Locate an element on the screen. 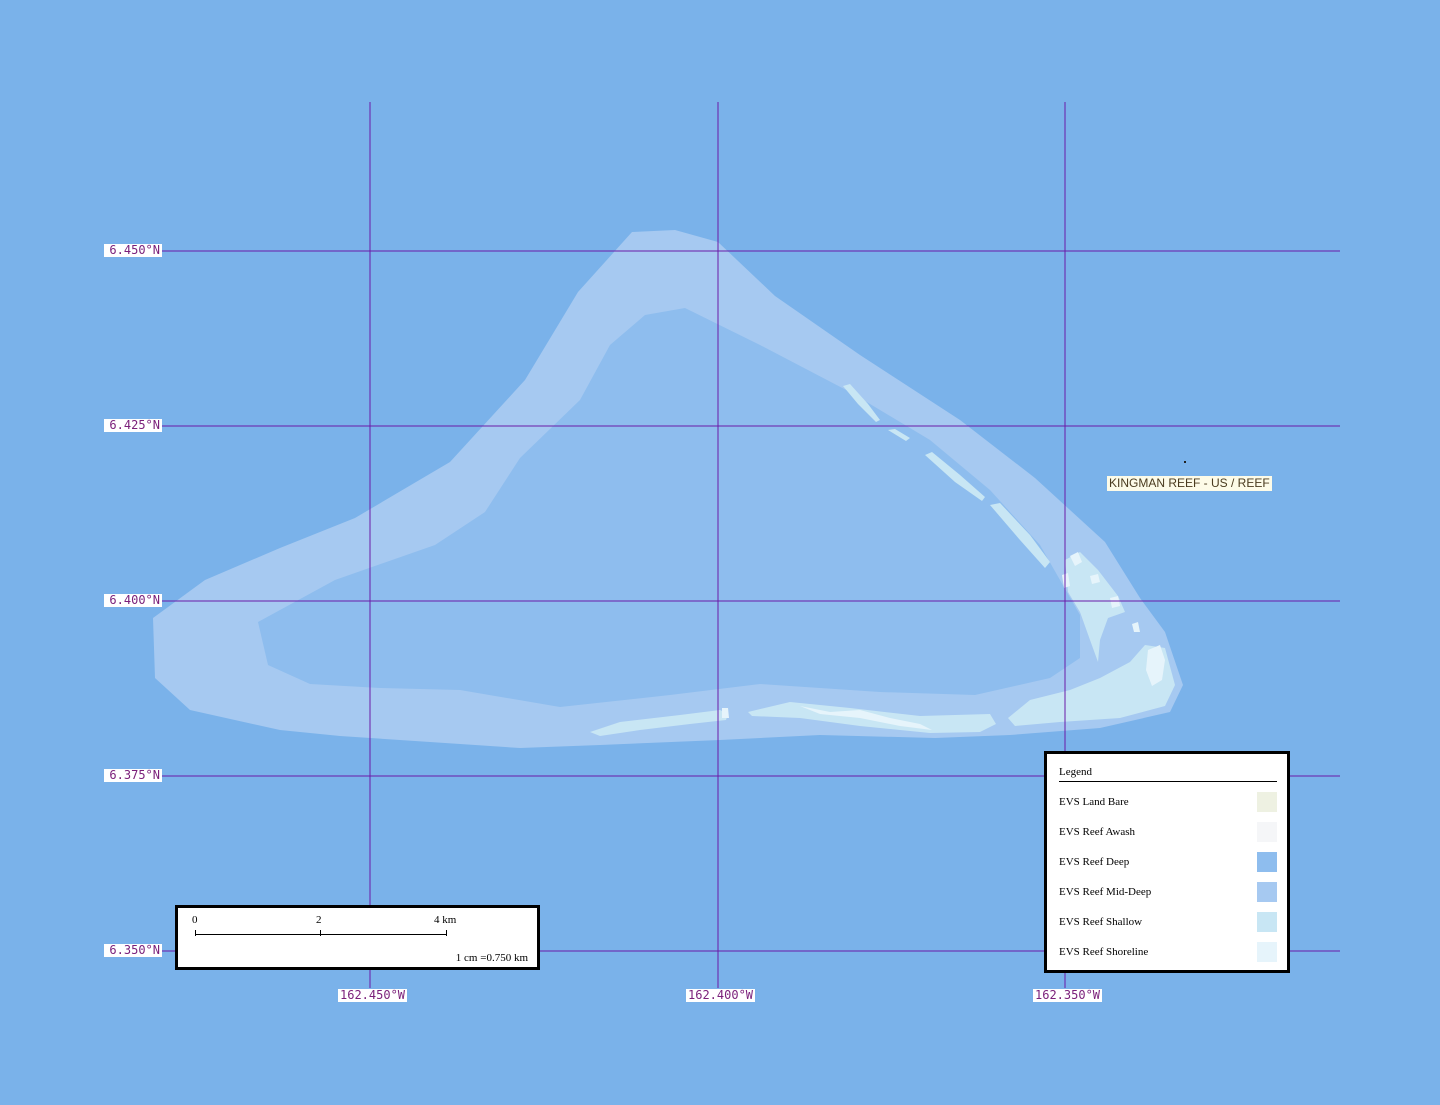 The width and height of the screenshot is (1440, 1105). scale-ratio-text: 1 cm =0.750 km is located at coordinates (491, 958).